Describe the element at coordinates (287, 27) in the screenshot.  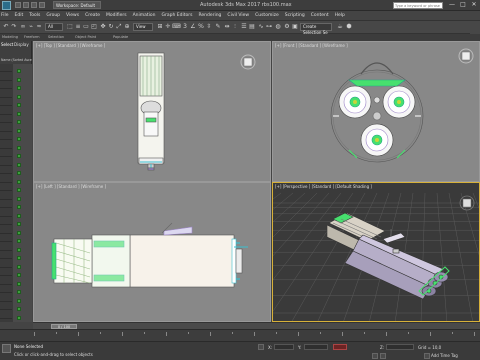
I see `render-setup-icon: ⚙` at that location.